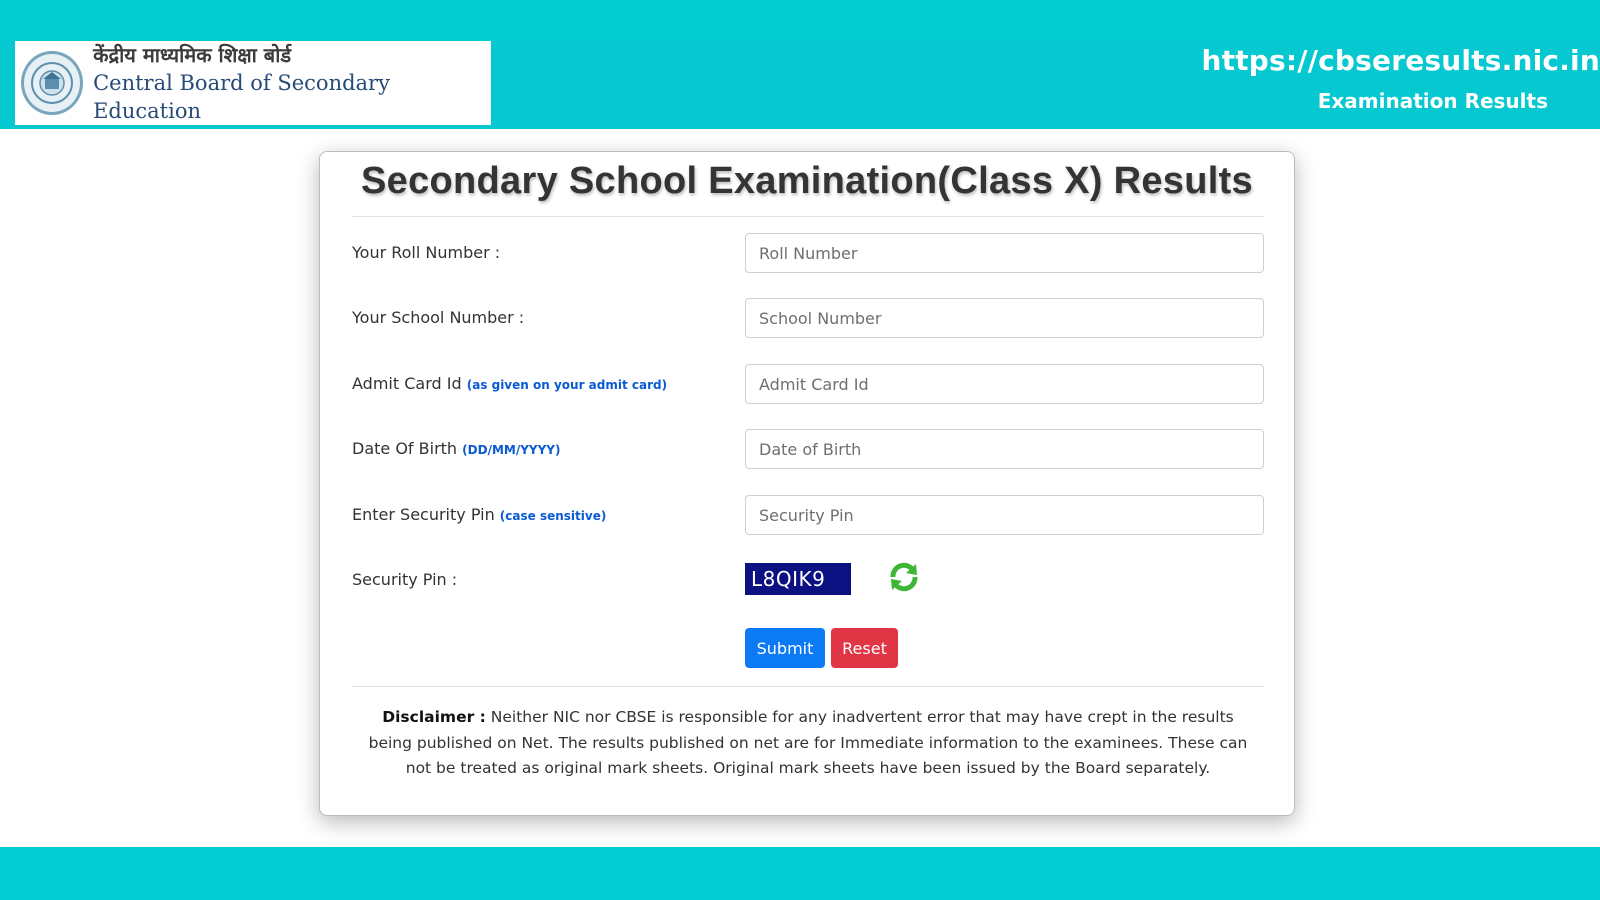 Image resolution: width=1600 pixels, height=900 pixels. What do you see at coordinates (1004, 449) in the screenshot?
I see `dob-input` at bounding box center [1004, 449].